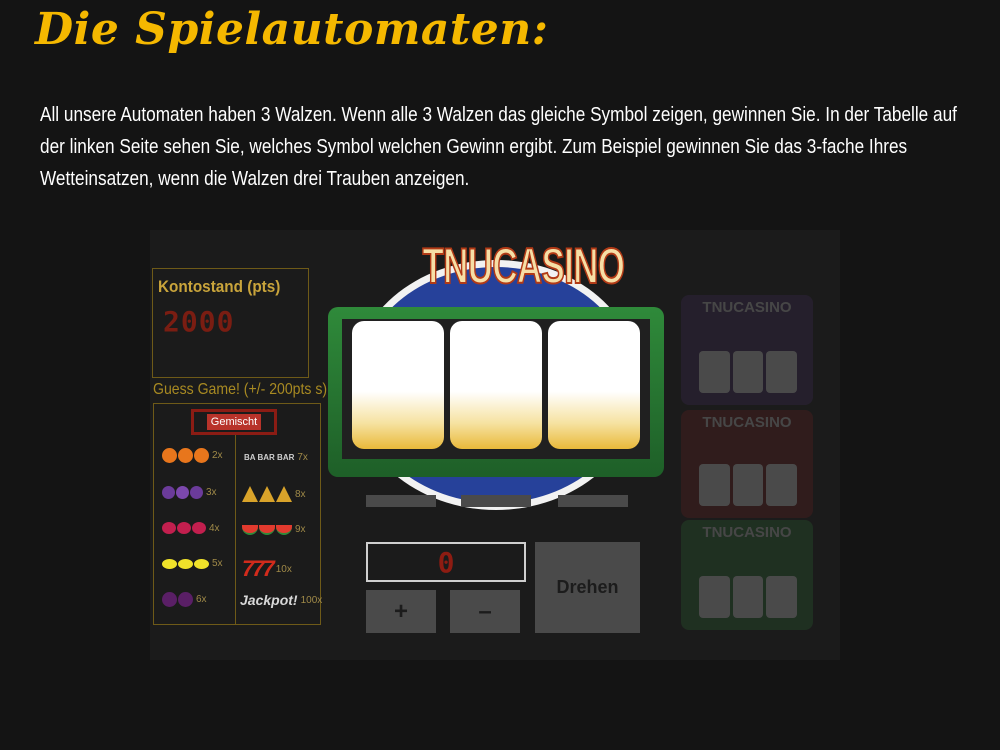 This screenshot has width=1000, height=750. I want to click on paytable-row-plum: 6x, so click(184, 599).